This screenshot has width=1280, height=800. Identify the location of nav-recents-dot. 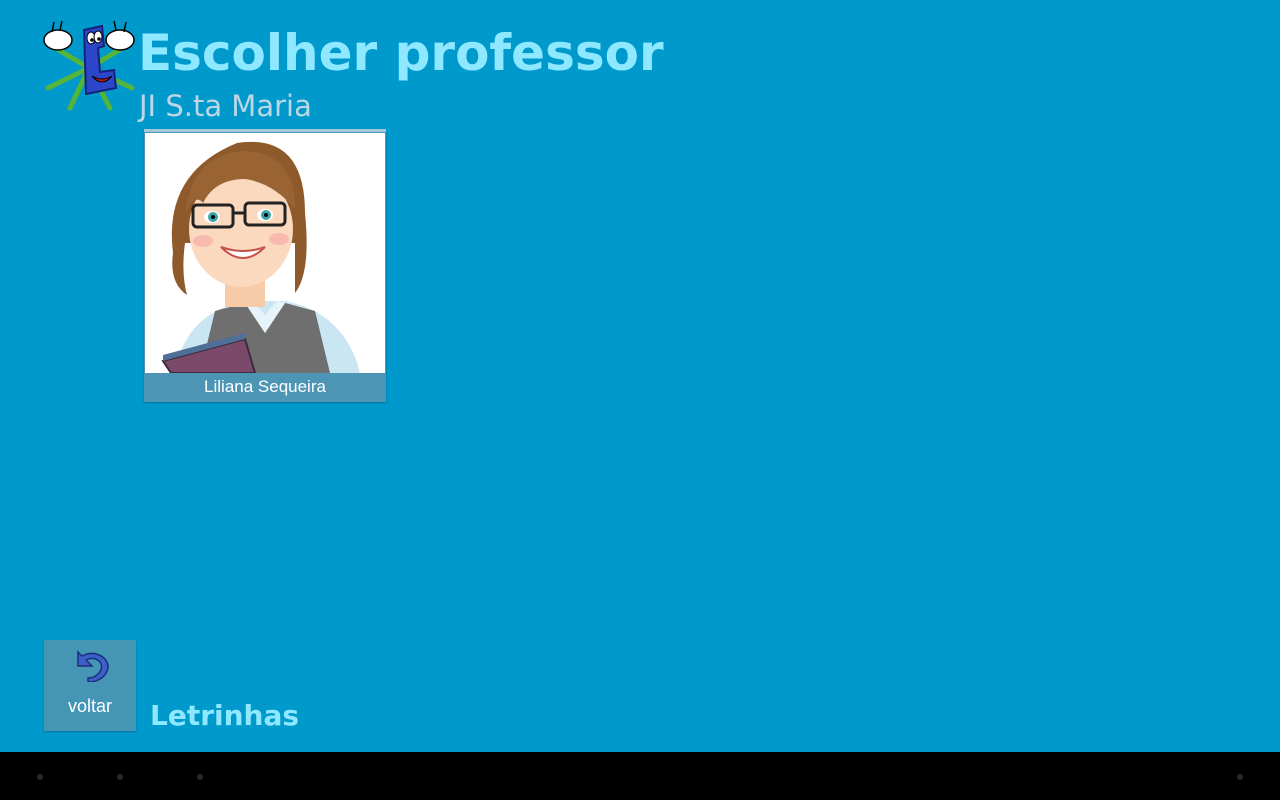
(200, 777).